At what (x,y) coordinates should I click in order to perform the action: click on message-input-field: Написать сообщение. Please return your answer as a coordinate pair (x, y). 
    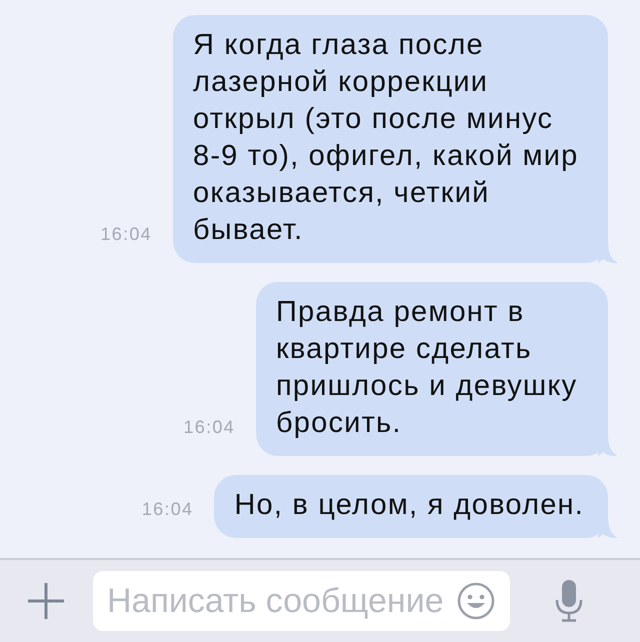
    Looking at the image, I should click on (301, 601).